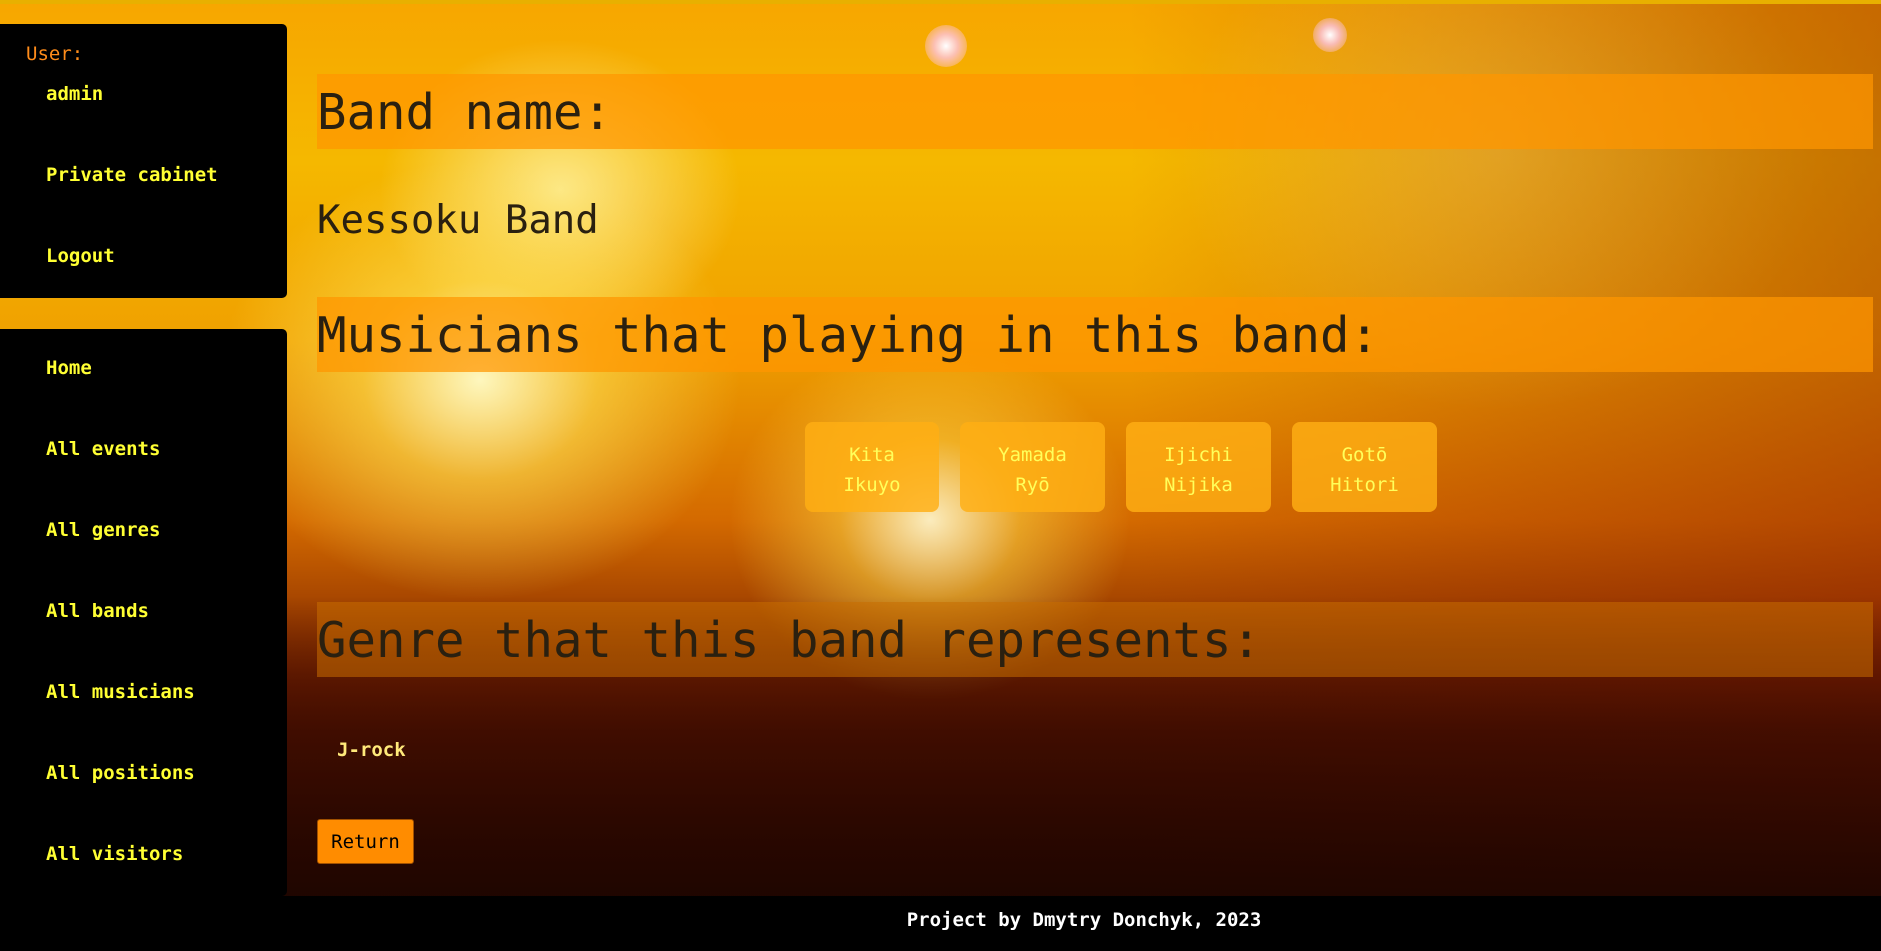  I want to click on nav-all-events: All events, so click(103, 449).